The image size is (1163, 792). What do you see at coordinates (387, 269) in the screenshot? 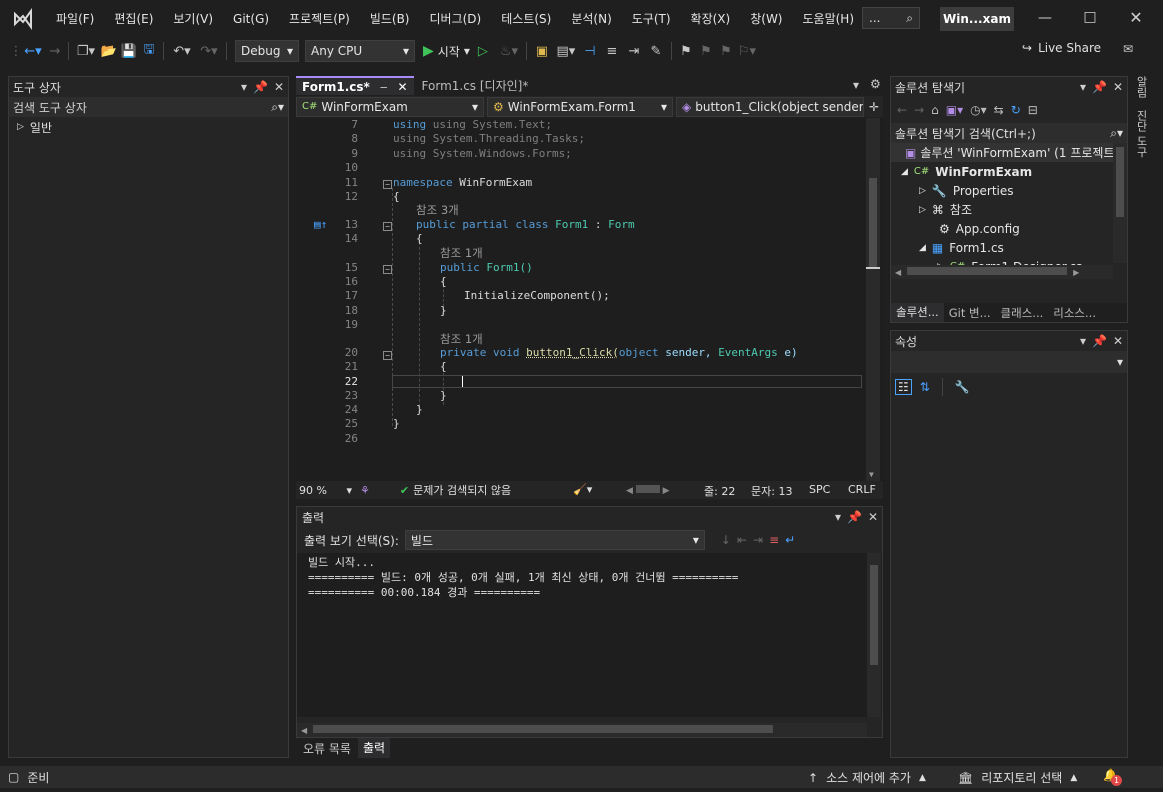
I see `fold-ctor-icon: −` at bounding box center [387, 269].